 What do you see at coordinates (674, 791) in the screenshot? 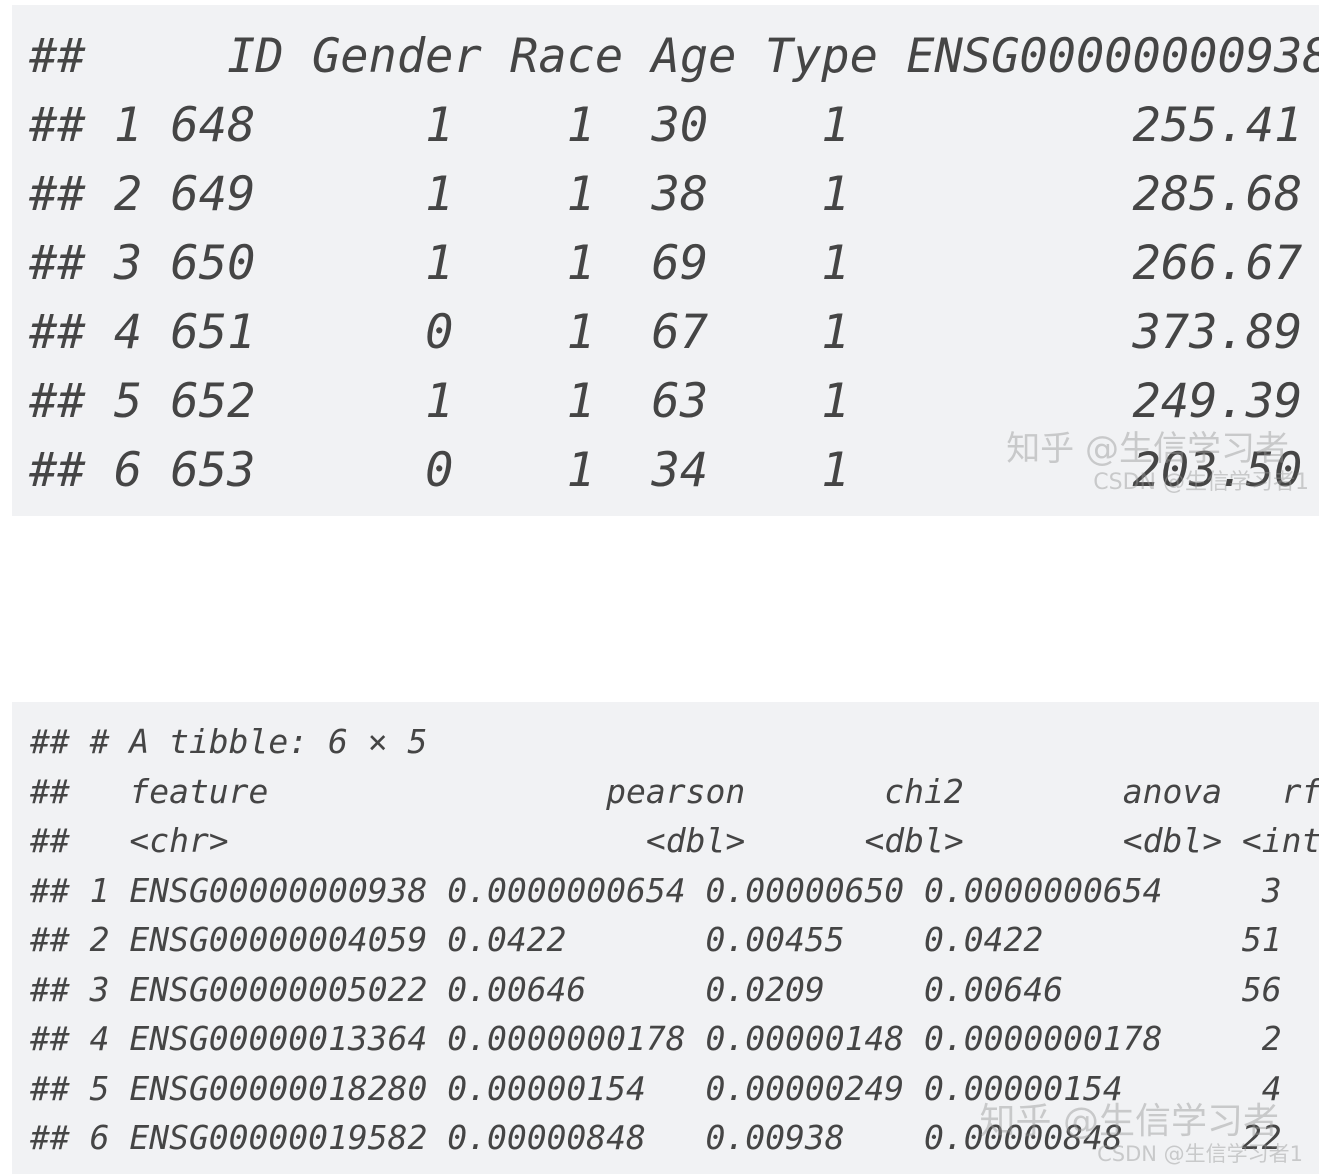
I see `line: ## feature pearson chi2 anova rfe` at bounding box center [674, 791].